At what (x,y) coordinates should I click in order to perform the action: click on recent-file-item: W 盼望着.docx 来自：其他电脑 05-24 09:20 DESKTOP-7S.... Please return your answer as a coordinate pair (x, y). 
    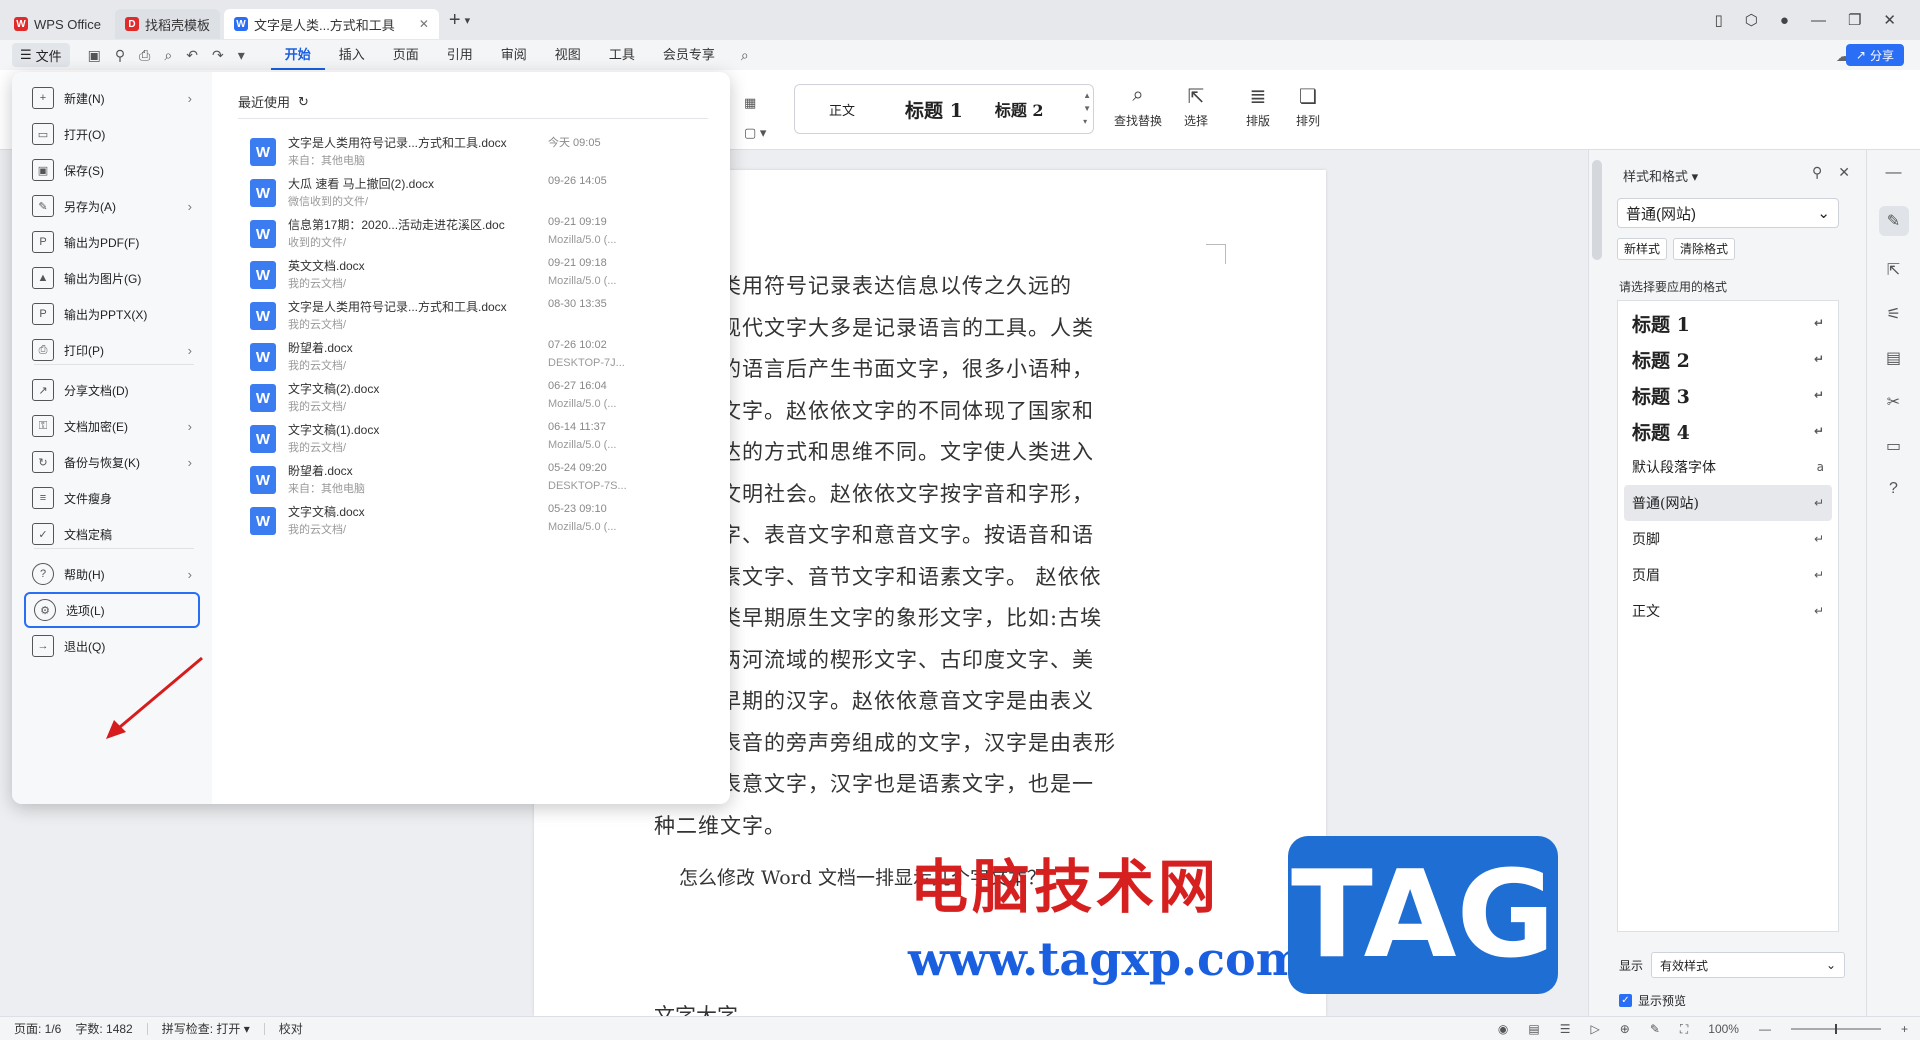
    Looking at the image, I should click on (470, 481).